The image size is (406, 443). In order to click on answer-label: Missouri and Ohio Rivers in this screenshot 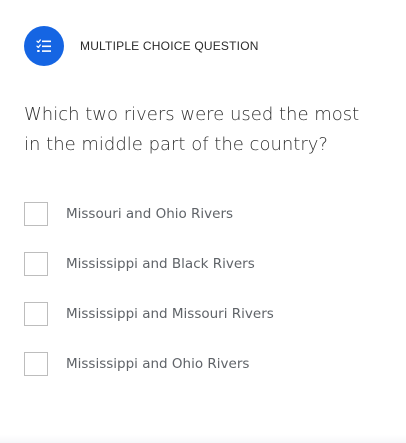, I will do `click(150, 214)`.